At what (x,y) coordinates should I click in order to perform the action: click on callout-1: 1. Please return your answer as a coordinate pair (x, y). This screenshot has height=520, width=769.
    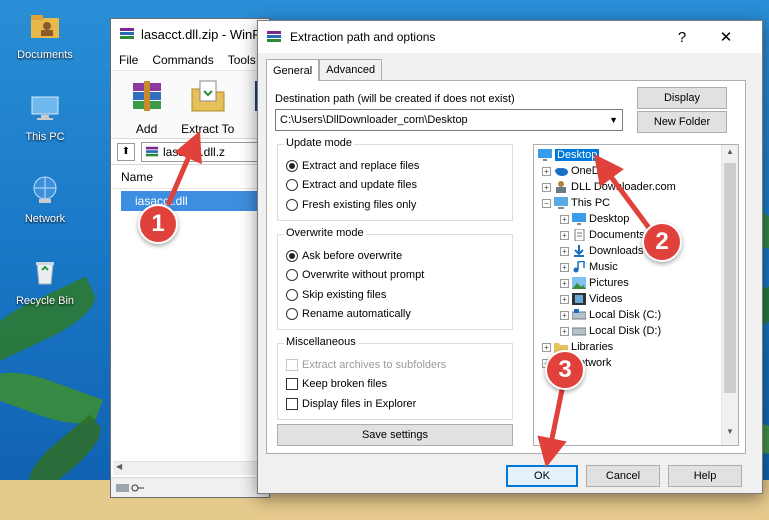
    Looking at the image, I should click on (158, 224).